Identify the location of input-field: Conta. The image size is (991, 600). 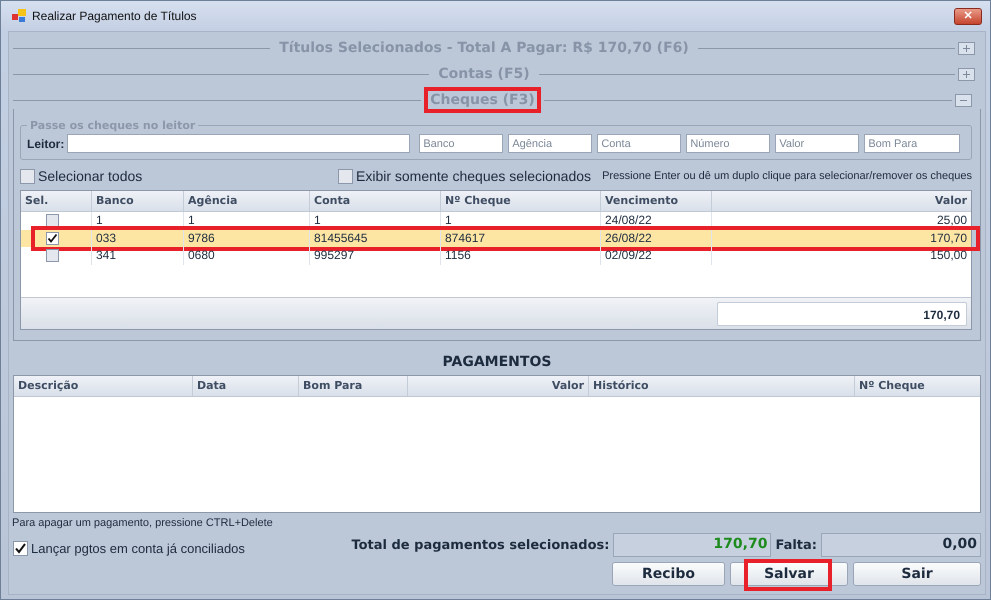
(639, 143).